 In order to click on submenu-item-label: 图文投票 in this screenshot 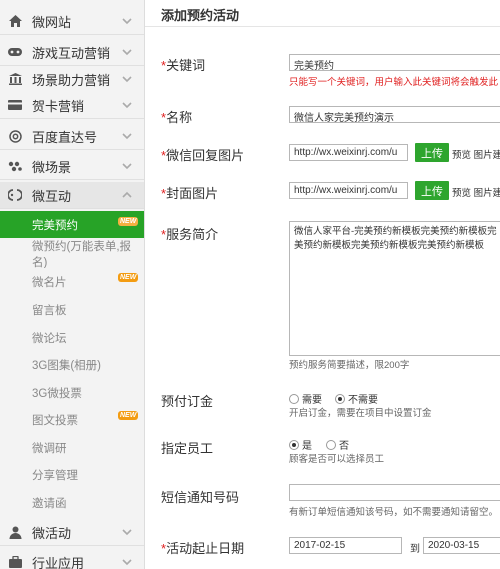, I will do `click(55, 420)`.